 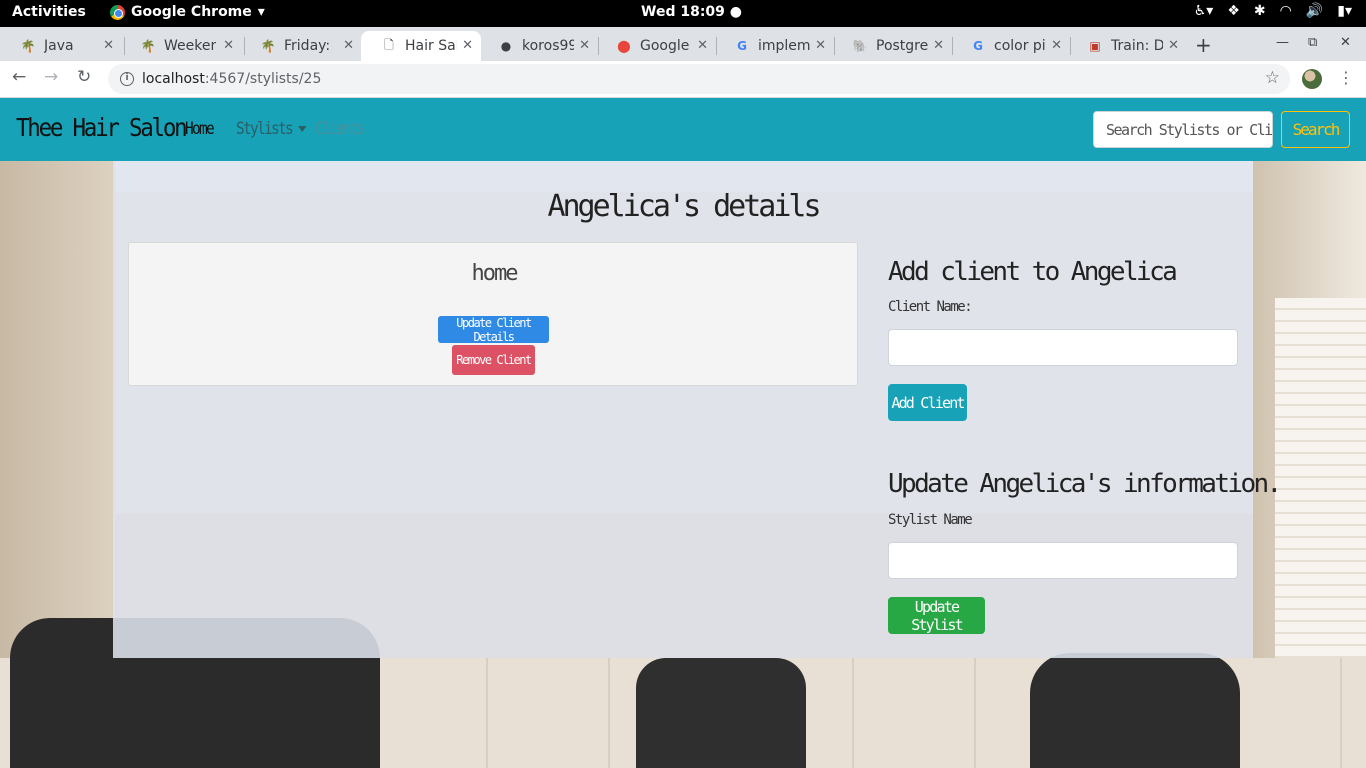 I want to click on train-icon: ▣, so click(x=1095, y=46).